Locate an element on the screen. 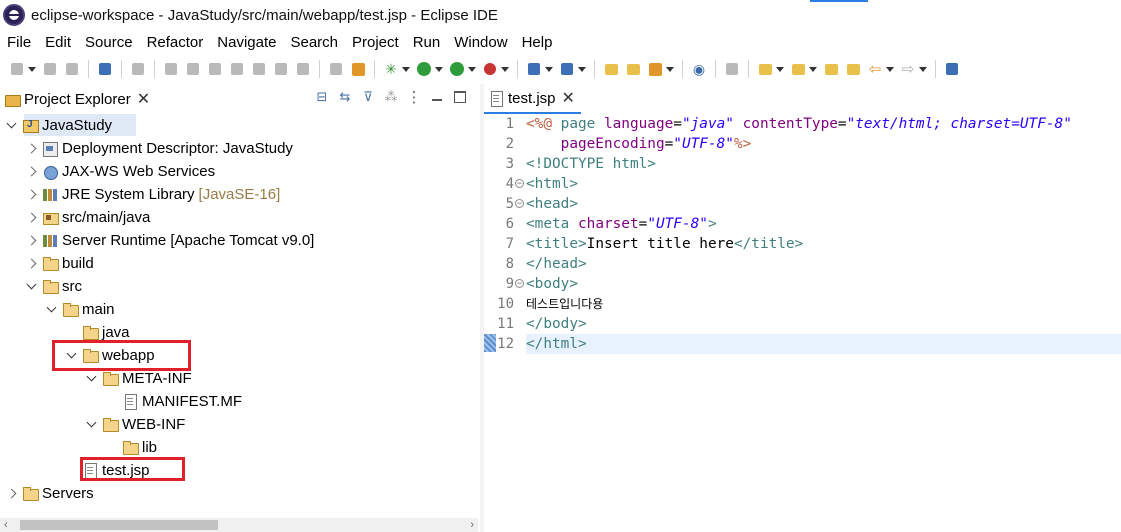 The image size is (1121, 532). tree-item-server-runtime: Server Runtime [Apache Tomcat v9.0] is located at coordinates (239, 240).